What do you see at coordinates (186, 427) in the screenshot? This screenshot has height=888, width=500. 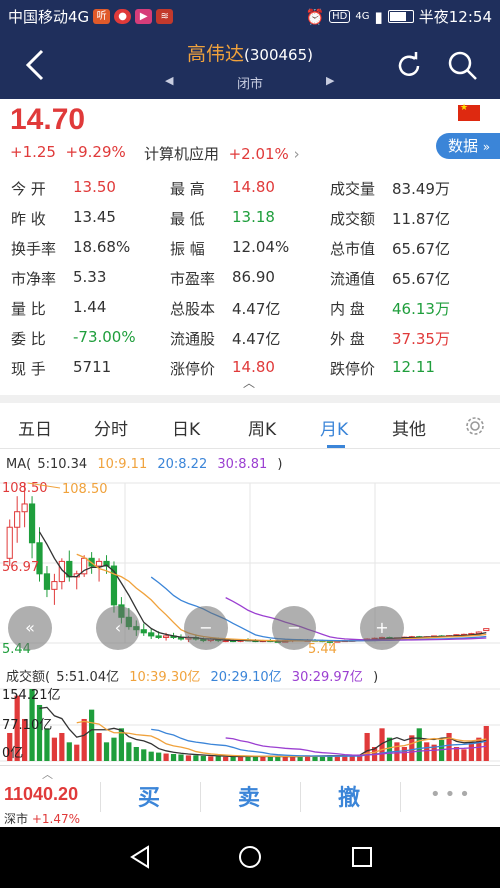 I see `tab-daily-k: 日K` at bounding box center [186, 427].